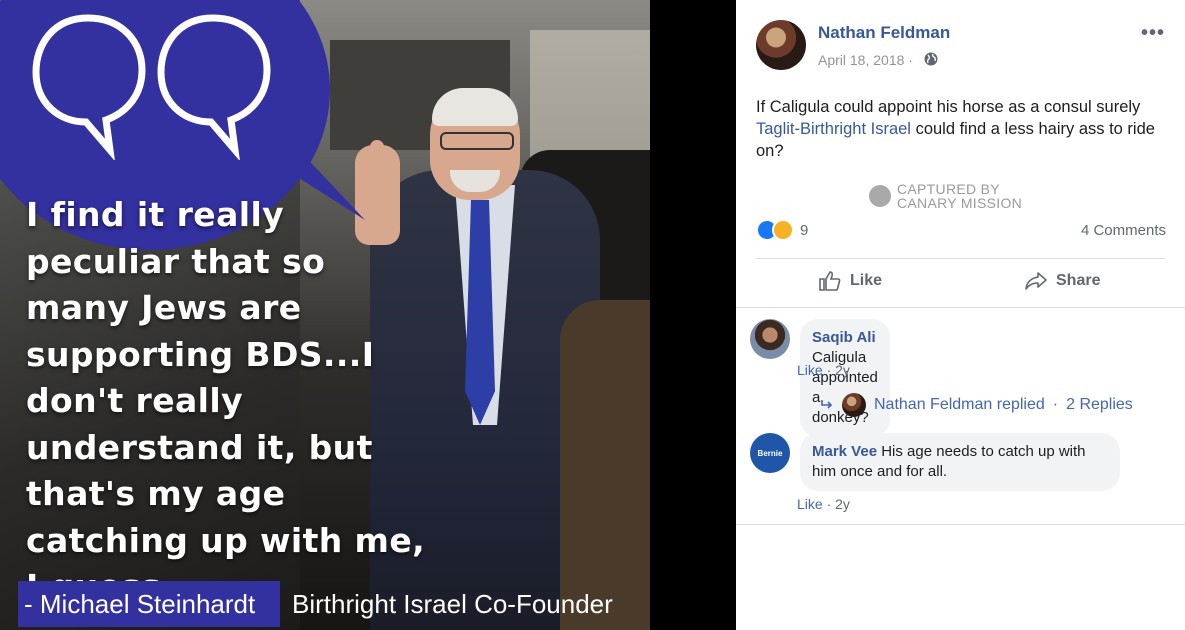 The height and width of the screenshot is (630, 1185). What do you see at coordinates (844, 337) in the screenshot?
I see `commenter-name: Saqib Ali` at bounding box center [844, 337].